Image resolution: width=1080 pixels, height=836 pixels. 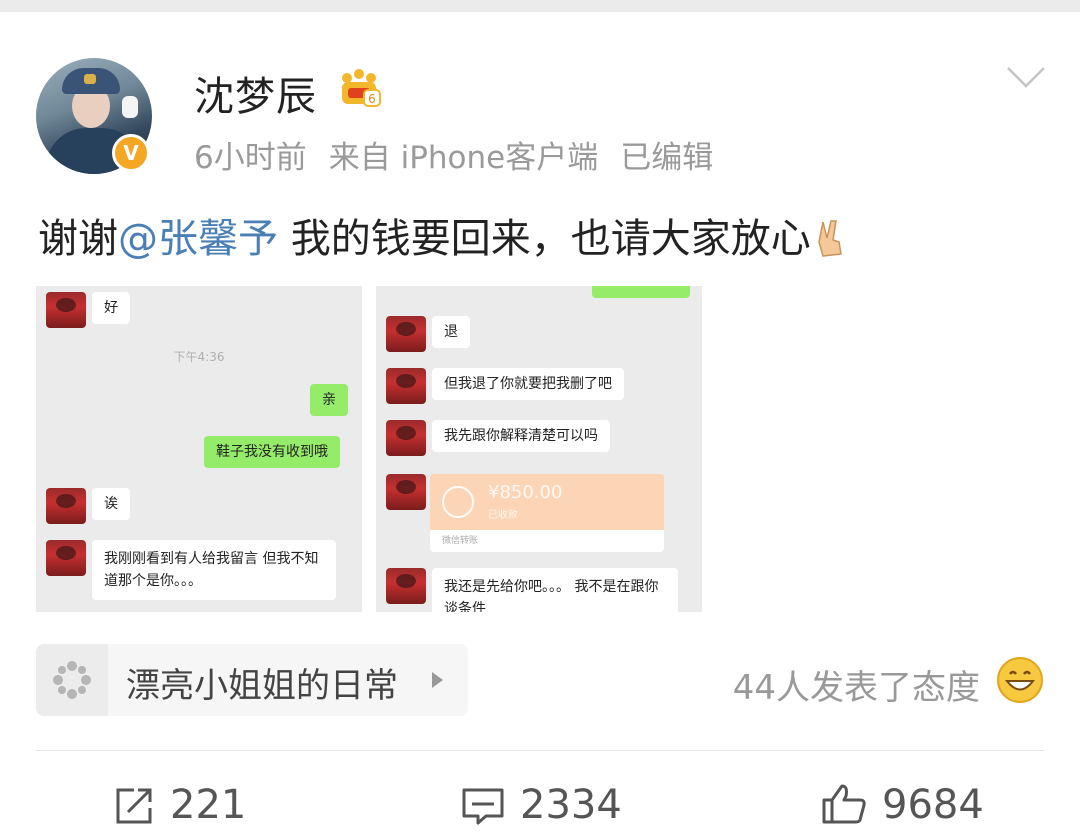 What do you see at coordinates (641, 292) in the screenshot?
I see `chat-message-cut` at bounding box center [641, 292].